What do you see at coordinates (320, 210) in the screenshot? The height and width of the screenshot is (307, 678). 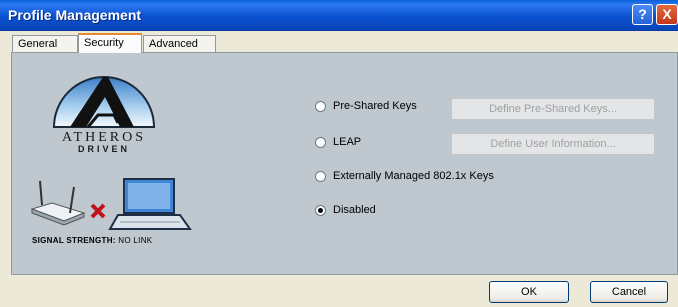 I see `radio-disabled` at bounding box center [320, 210].